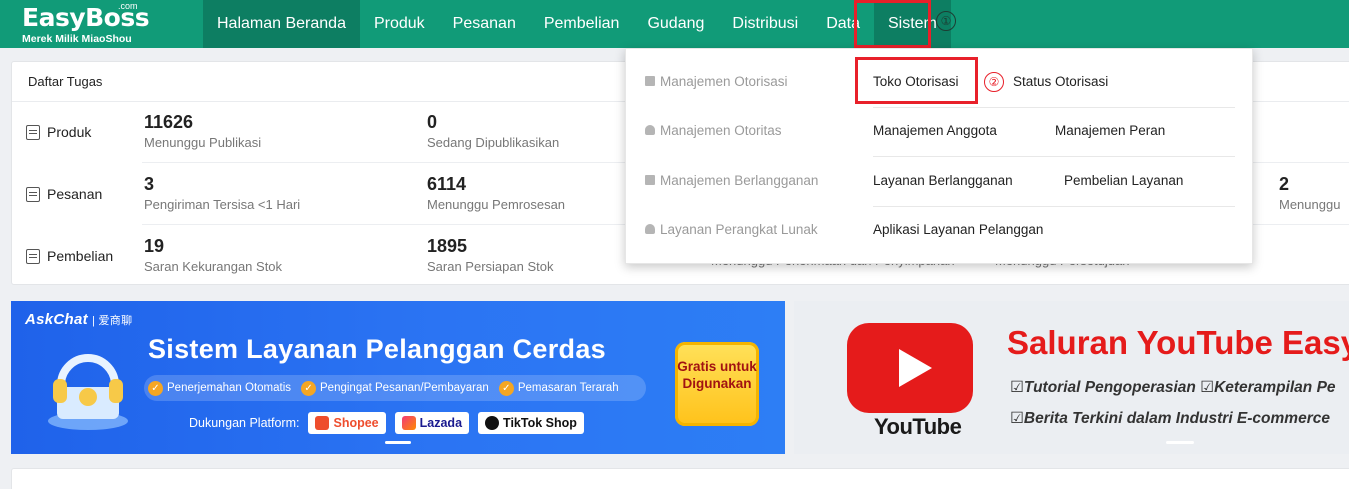 This screenshot has width=1349, height=489. Describe the element at coordinates (322, 423) in the screenshot. I see `shopee-icon` at that location.